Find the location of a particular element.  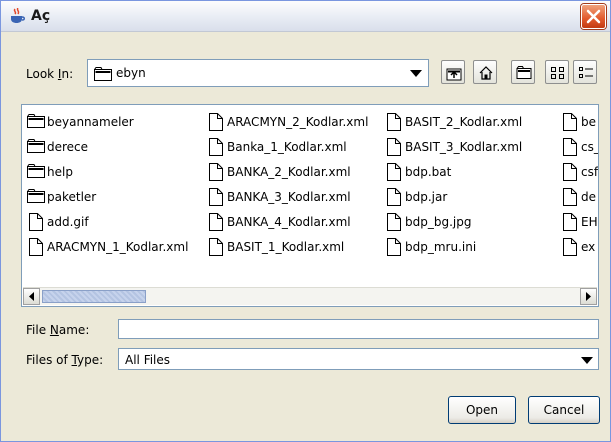

home-icon is located at coordinates (486, 73).